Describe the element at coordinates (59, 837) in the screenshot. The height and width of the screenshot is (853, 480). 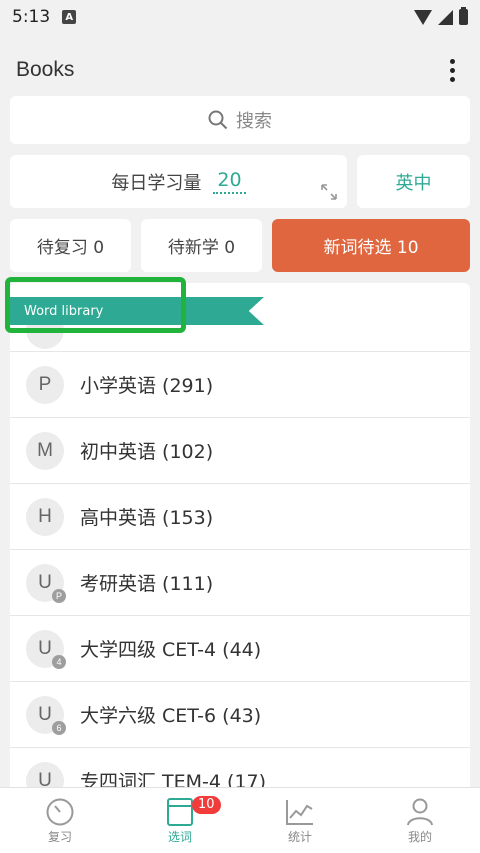
I see `nav-review-label: 复习` at that location.